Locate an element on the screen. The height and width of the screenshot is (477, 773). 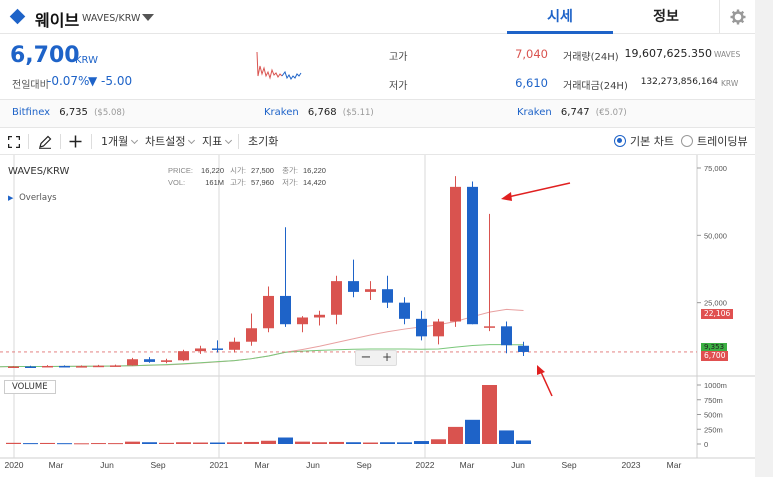
radio-selected-icon is located at coordinates (620, 141).